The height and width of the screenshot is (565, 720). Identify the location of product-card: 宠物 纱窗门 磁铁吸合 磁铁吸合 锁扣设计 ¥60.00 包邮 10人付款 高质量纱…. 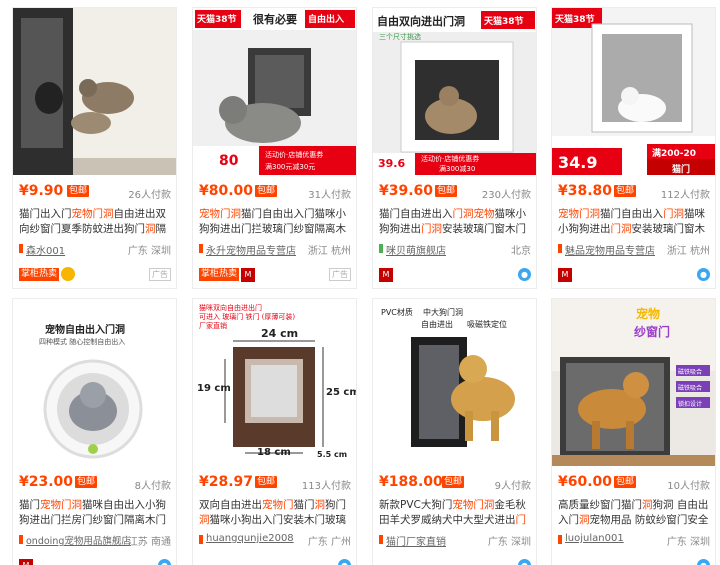
(633, 431).